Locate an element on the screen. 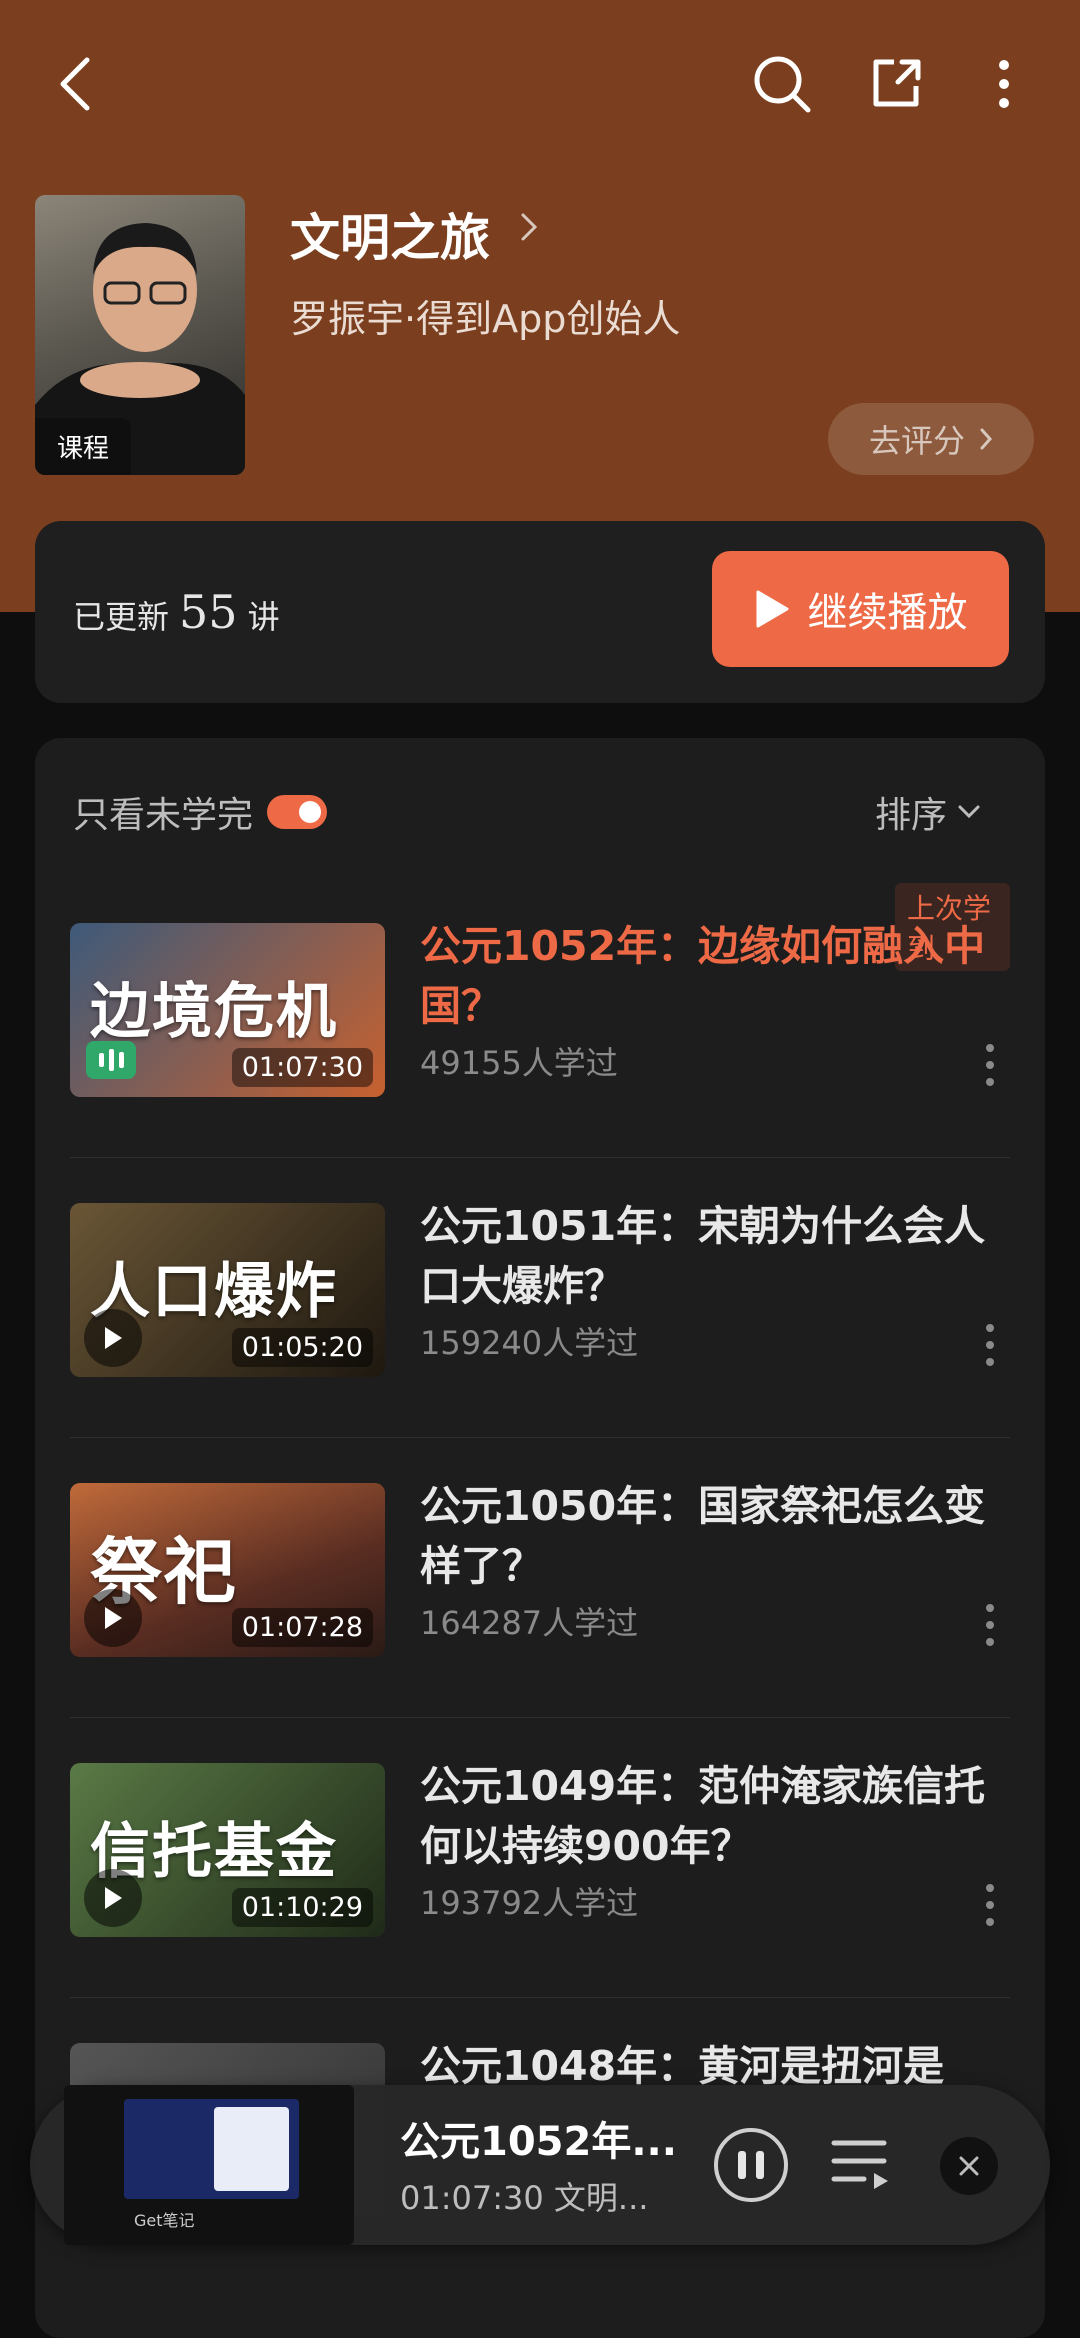 Image resolution: width=1080 pixels, height=2338 pixels. episode-thumbnail: 边境危机 01:07:30 is located at coordinates (227, 1010).